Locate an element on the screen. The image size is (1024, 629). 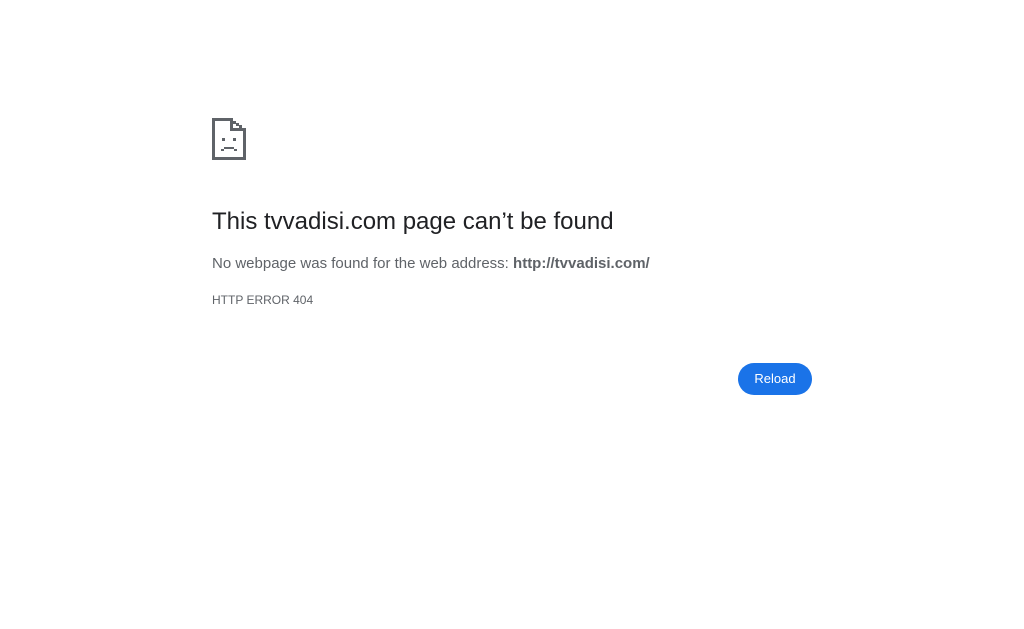
page-title: This tvvadisi.com page can’t be found is located at coordinates (413, 221).